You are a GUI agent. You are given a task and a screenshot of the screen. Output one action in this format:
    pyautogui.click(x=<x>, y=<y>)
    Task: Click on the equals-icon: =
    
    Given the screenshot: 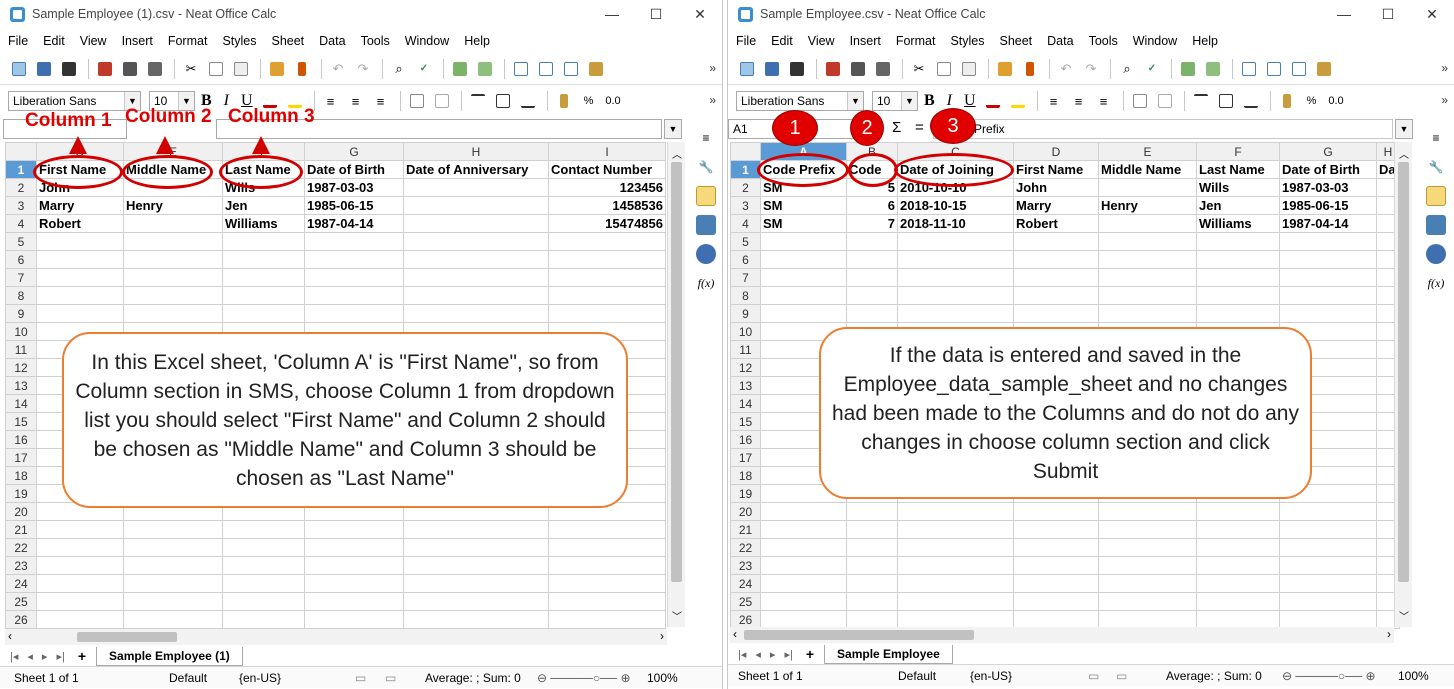 What is the action you would take?
    pyautogui.click(x=919, y=127)
    